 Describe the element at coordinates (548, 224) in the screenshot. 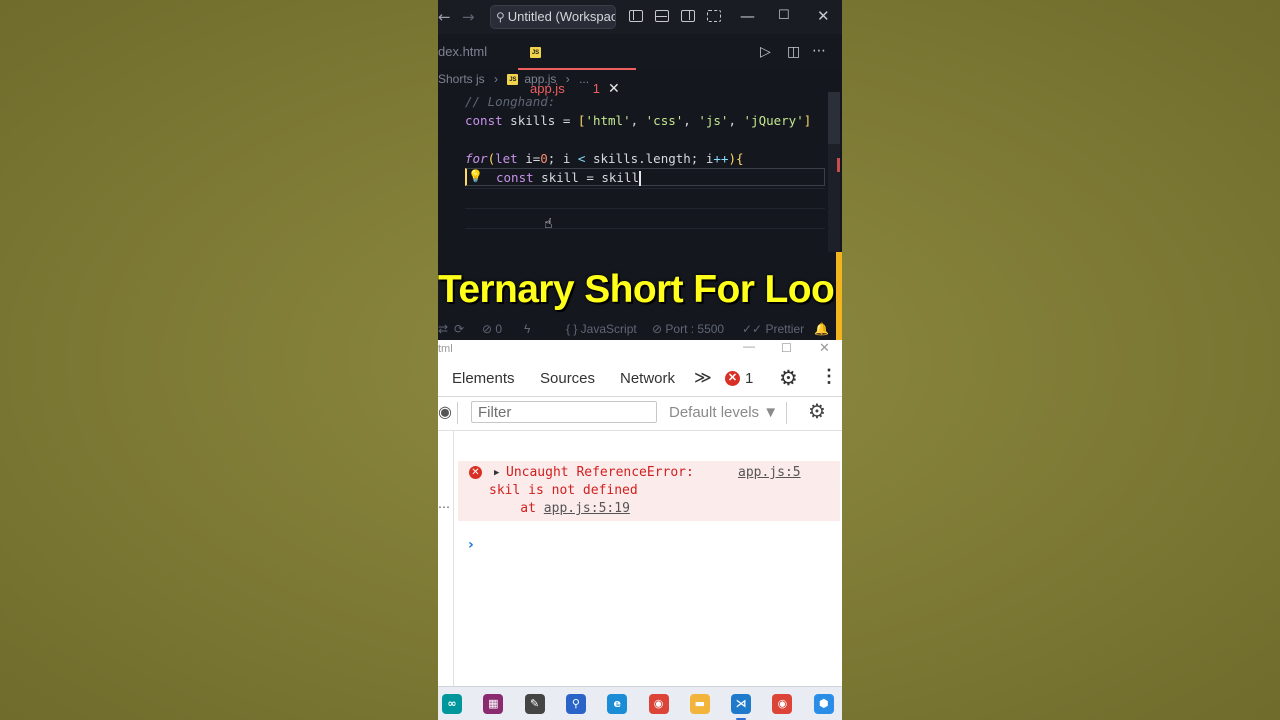

I see `mouse-pointer-icon: ☝` at that location.